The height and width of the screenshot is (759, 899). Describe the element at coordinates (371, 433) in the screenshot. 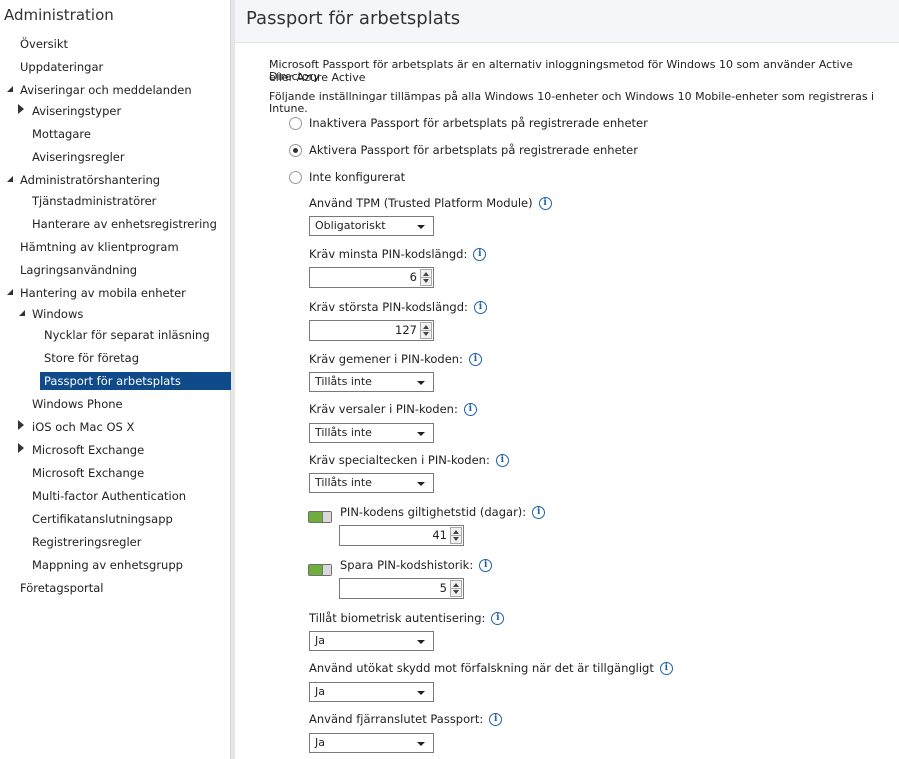

I see `uppercase-select: Tillåts inte` at that location.